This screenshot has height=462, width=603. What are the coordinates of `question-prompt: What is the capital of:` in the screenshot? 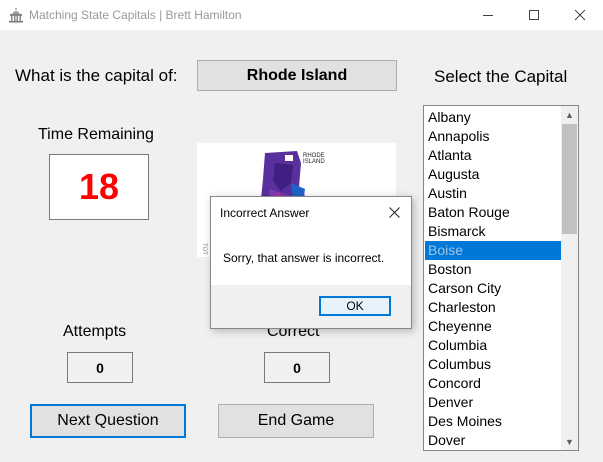 It's located at (96, 75).